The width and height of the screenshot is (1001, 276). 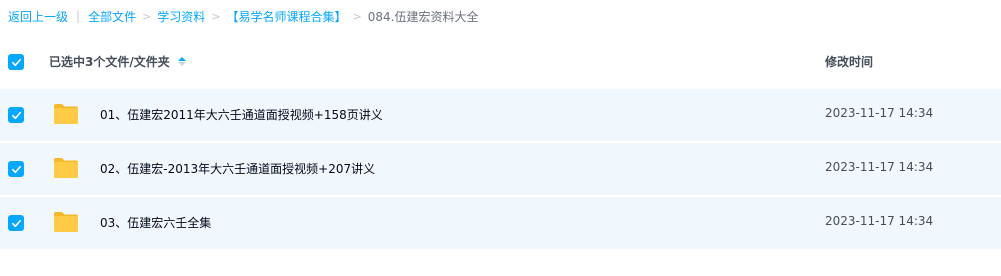 I want to click on back-link: 返回上一级, so click(x=38, y=16).